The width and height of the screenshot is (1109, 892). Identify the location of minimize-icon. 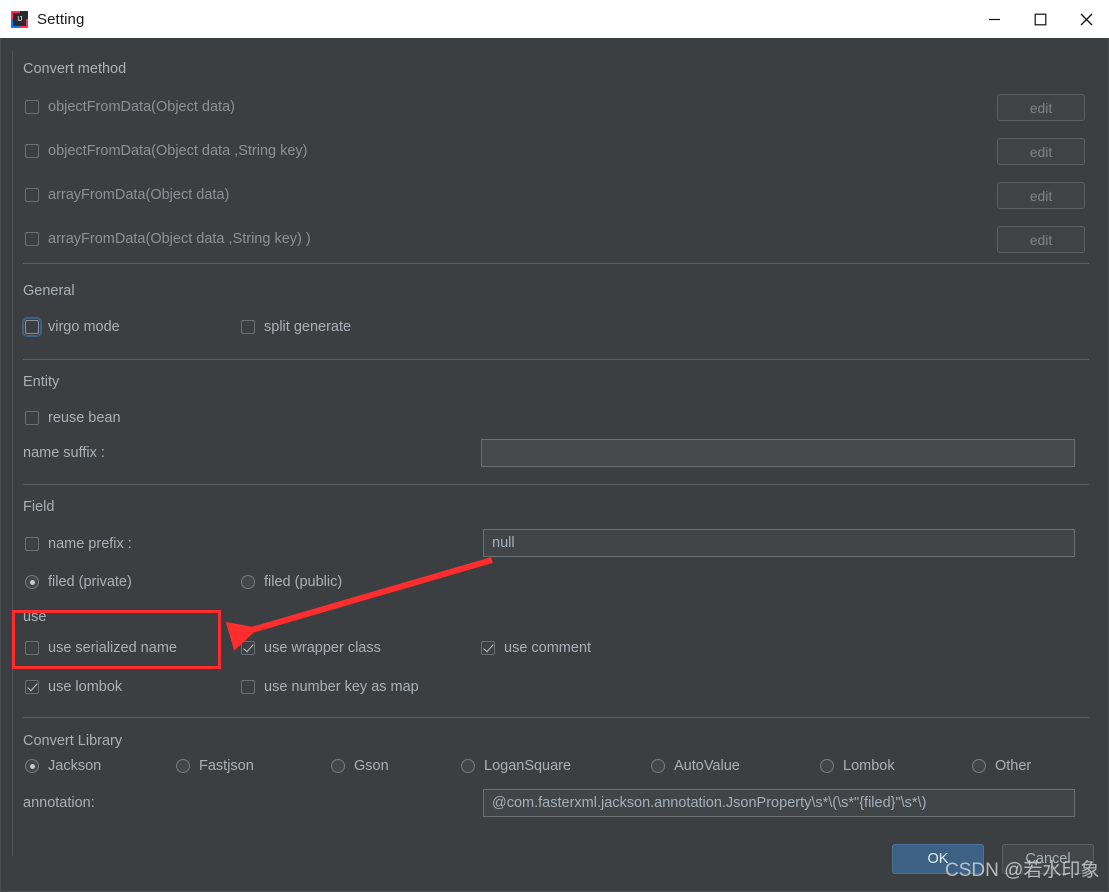
(994, 19).